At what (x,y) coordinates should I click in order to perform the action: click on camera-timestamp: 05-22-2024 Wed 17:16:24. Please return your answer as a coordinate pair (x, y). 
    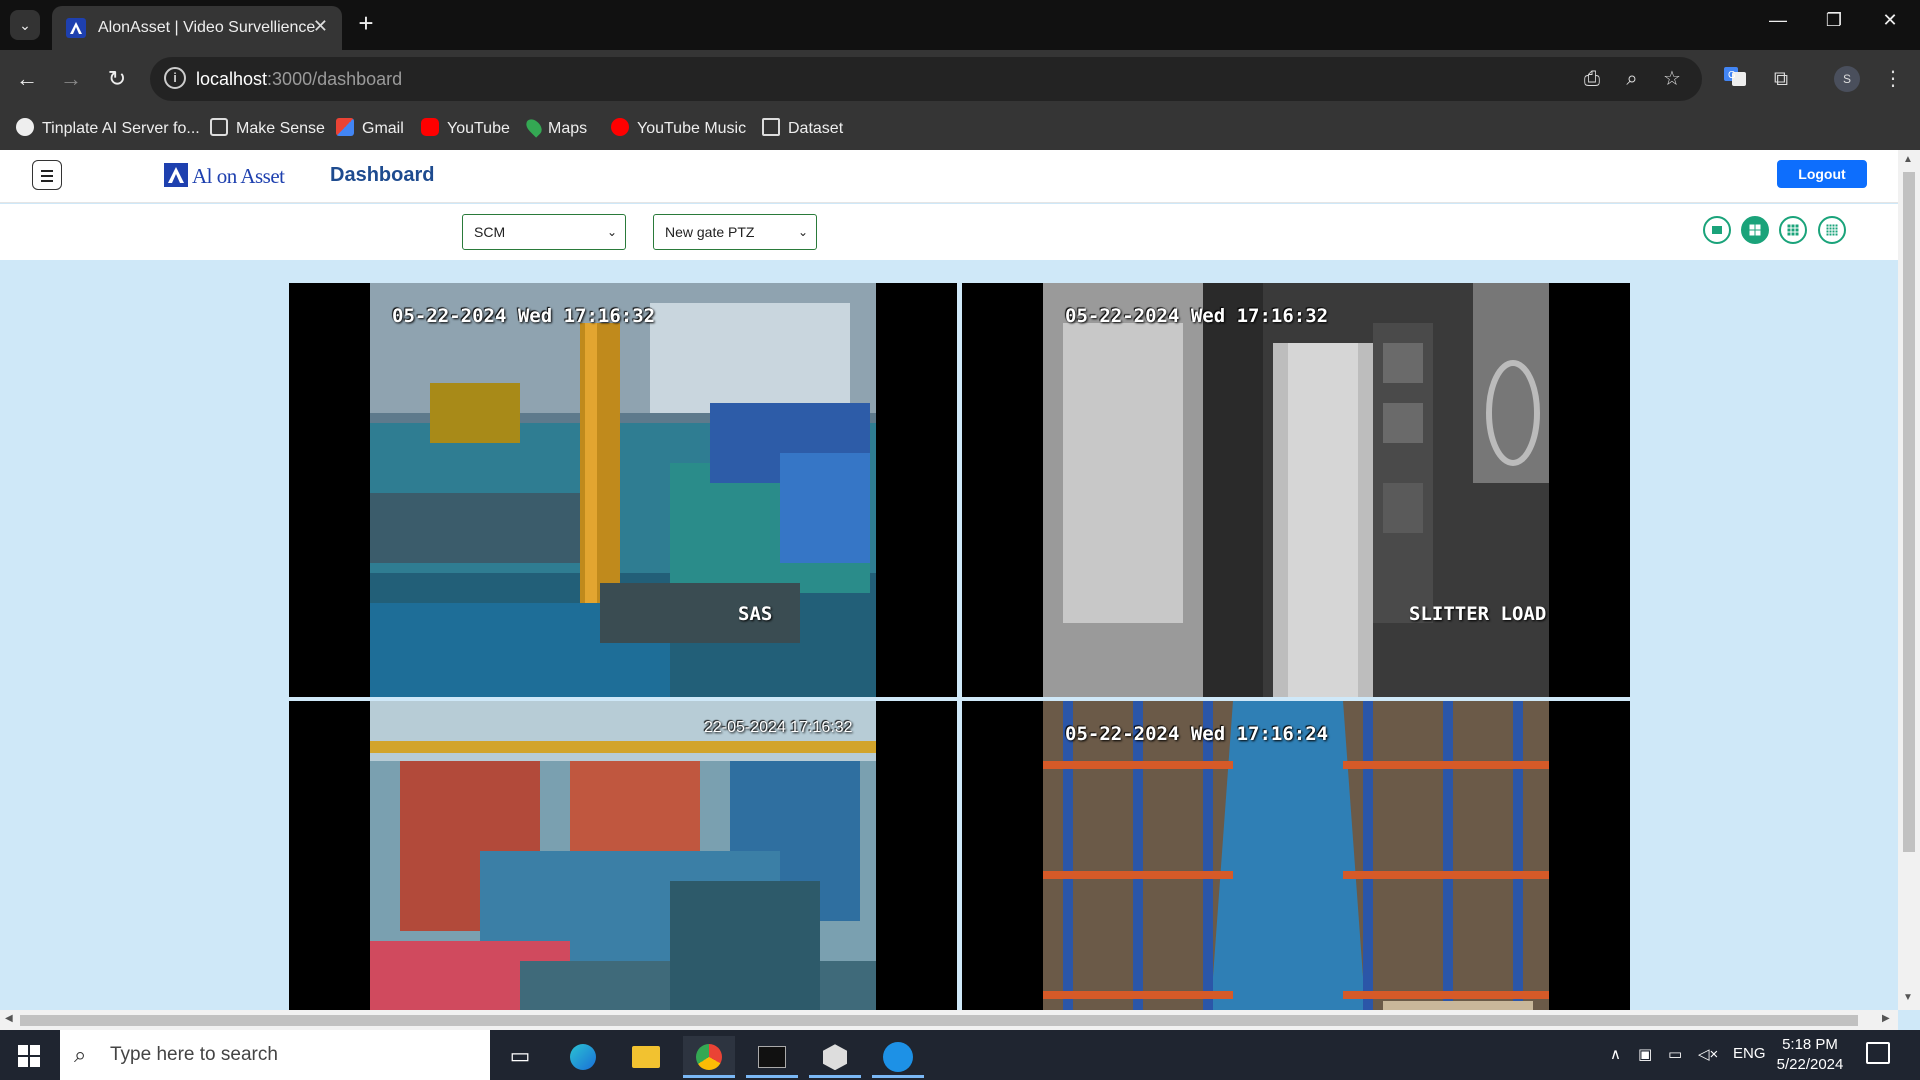
    Looking at the image, I should click on (1197, 734).